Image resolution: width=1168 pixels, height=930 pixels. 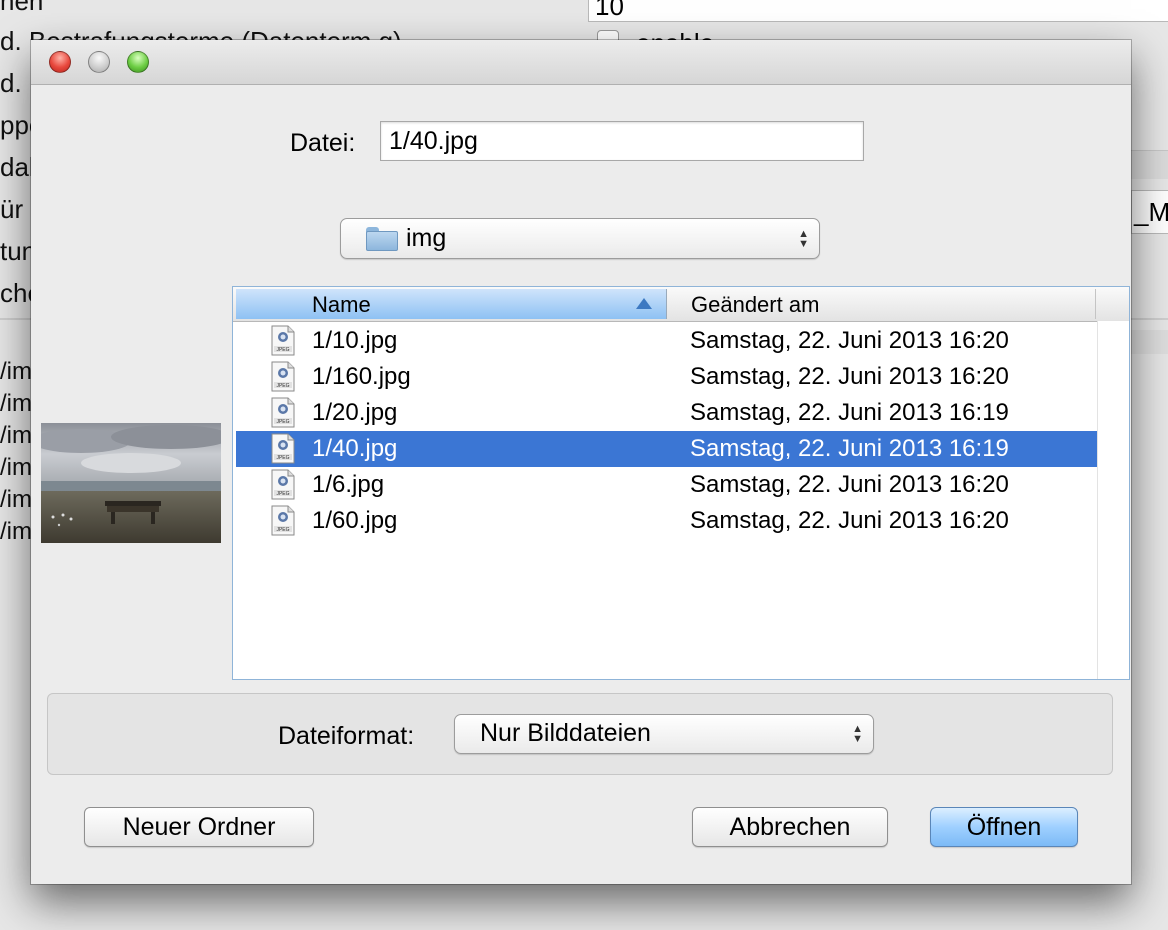 I want to click on file-name: 1/60.jpg, so click(x=355, y=520).